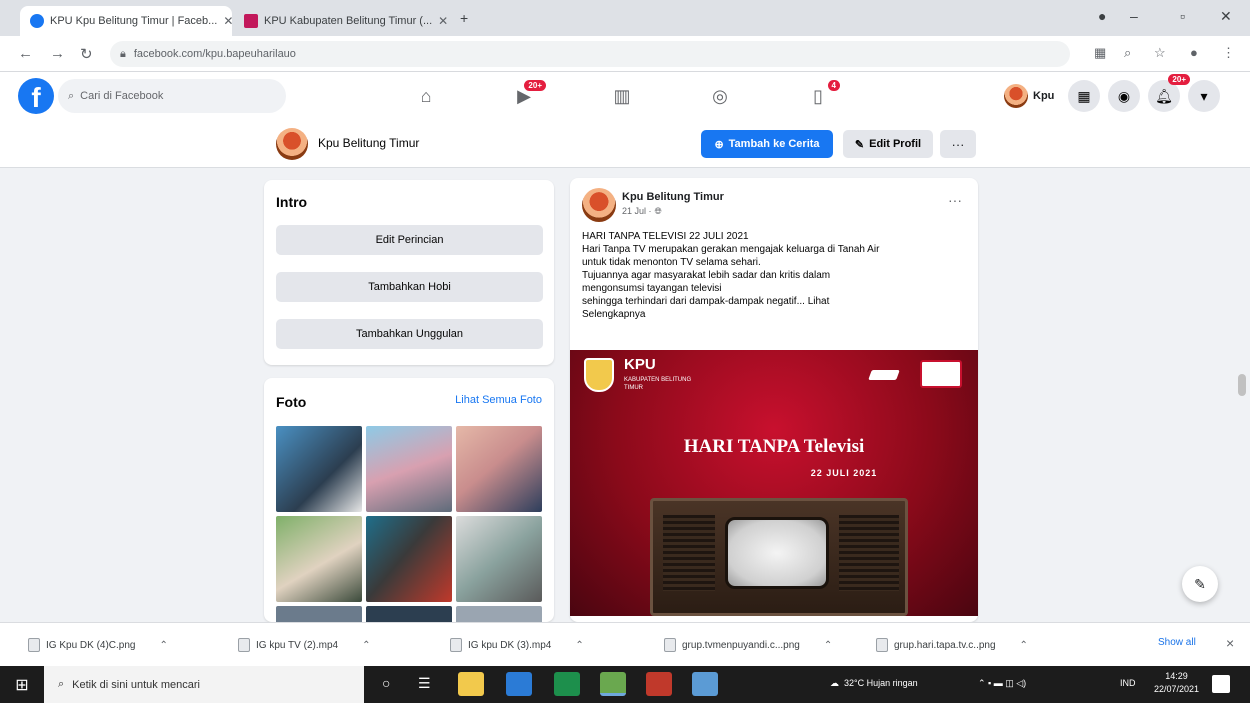  Describe the element at coordinates (895, 144) in the screenshot. I see `edit-profile-label: Edit Profil` at that location.